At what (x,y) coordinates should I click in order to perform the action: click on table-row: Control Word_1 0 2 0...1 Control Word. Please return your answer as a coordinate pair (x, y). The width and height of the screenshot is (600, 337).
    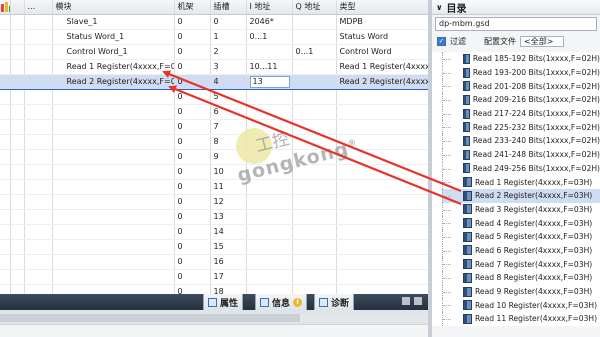
    Looking at the image, I should click on (214, 52).